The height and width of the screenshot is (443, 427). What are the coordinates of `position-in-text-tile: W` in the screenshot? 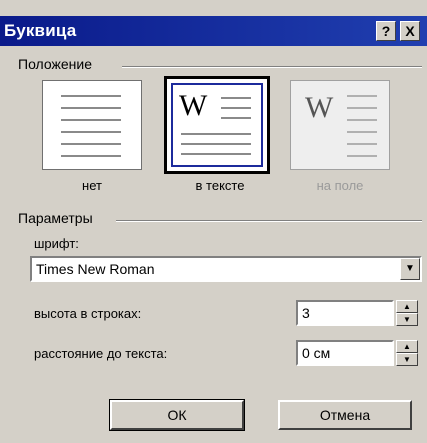 It's located at (217, 125).